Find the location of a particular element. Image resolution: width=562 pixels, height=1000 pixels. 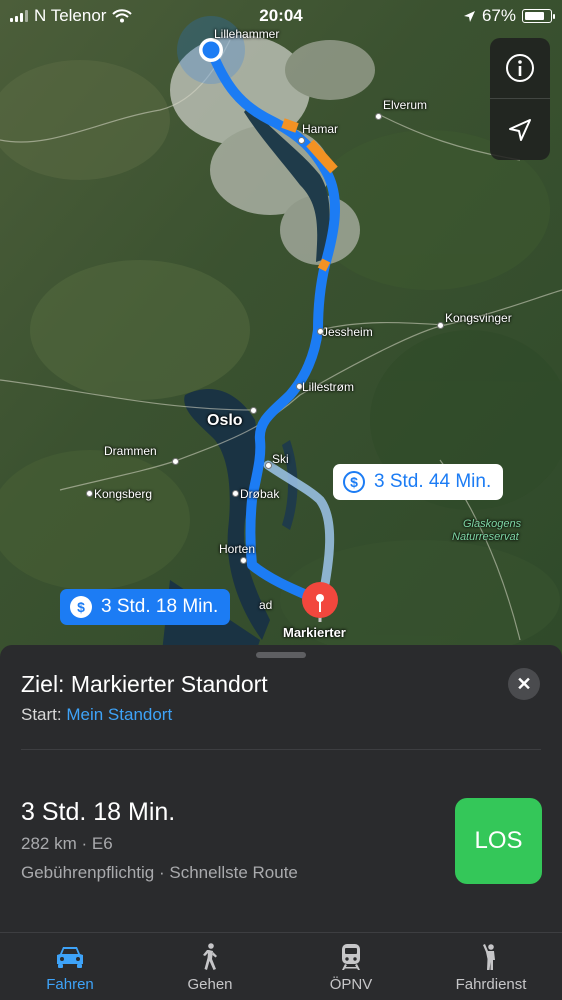

car-icon is located at coordinates (70, 957).